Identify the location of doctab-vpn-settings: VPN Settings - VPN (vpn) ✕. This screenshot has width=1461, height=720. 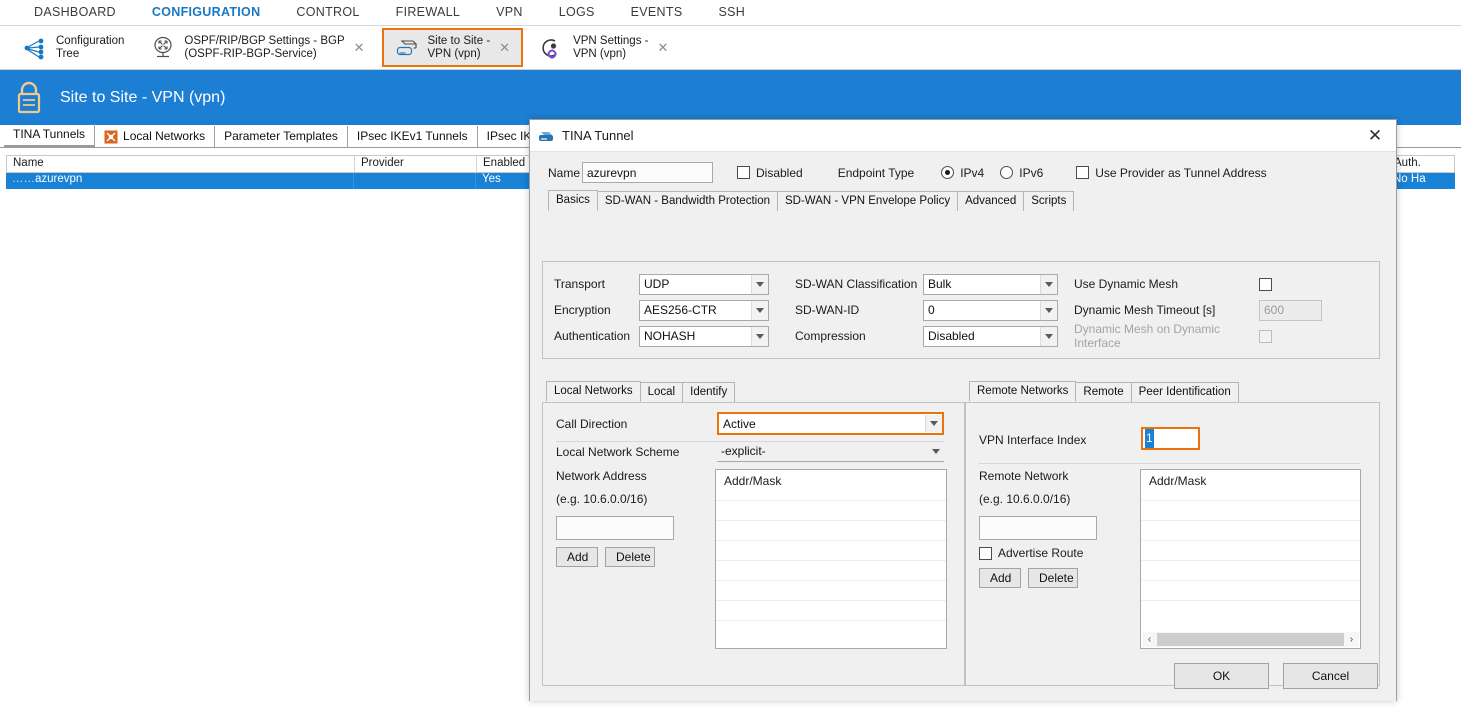
(604, 47).